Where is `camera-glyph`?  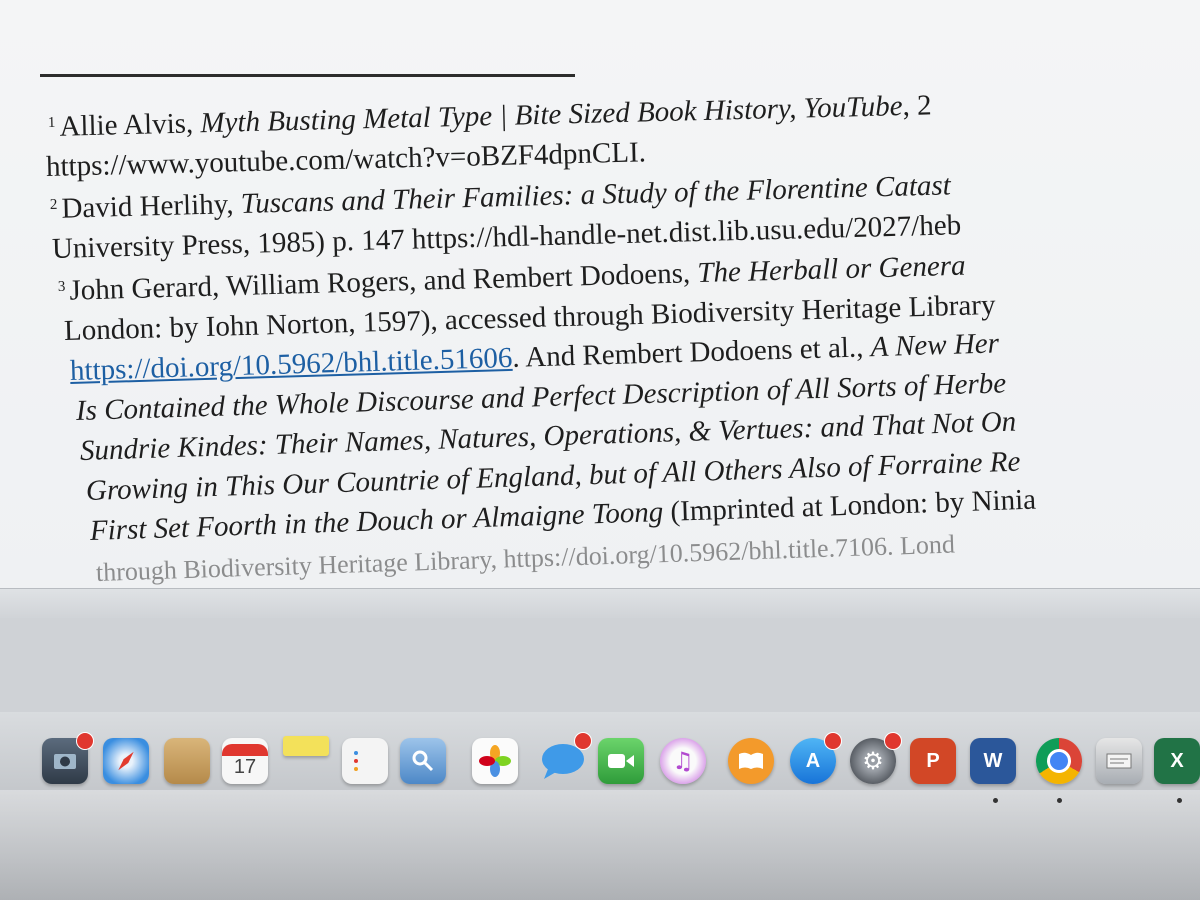 camera-glyph is located at coordinates (621, 761).